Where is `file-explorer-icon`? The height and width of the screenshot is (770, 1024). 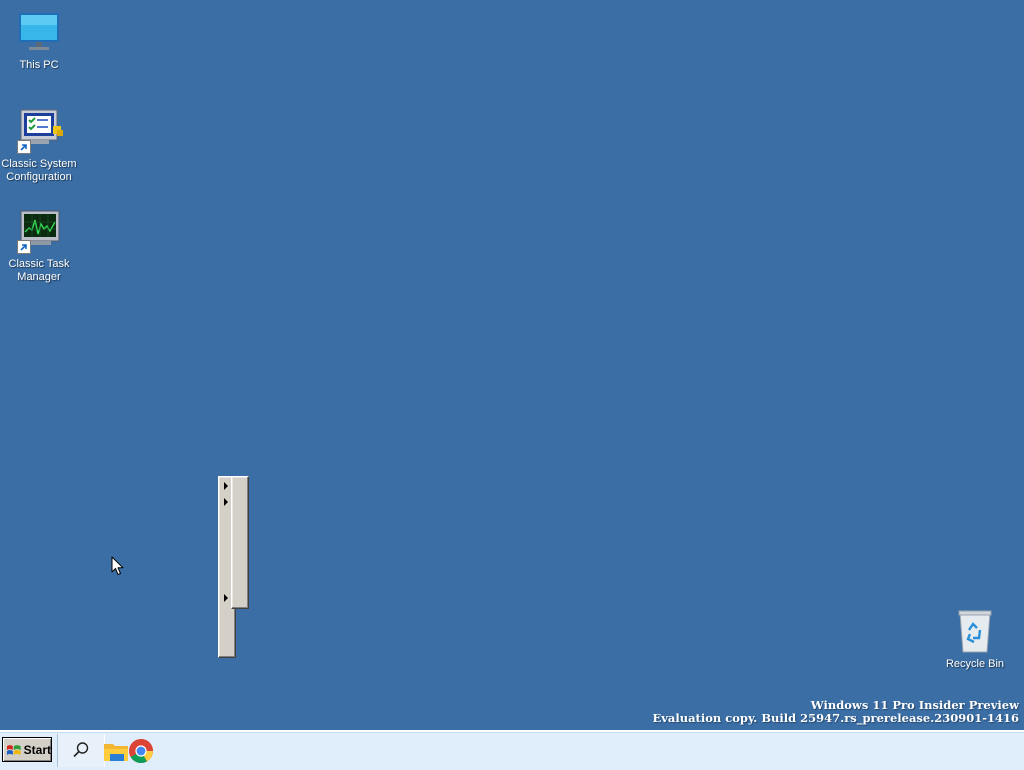 file-explorer-icon is located at coordinates (116, 752).